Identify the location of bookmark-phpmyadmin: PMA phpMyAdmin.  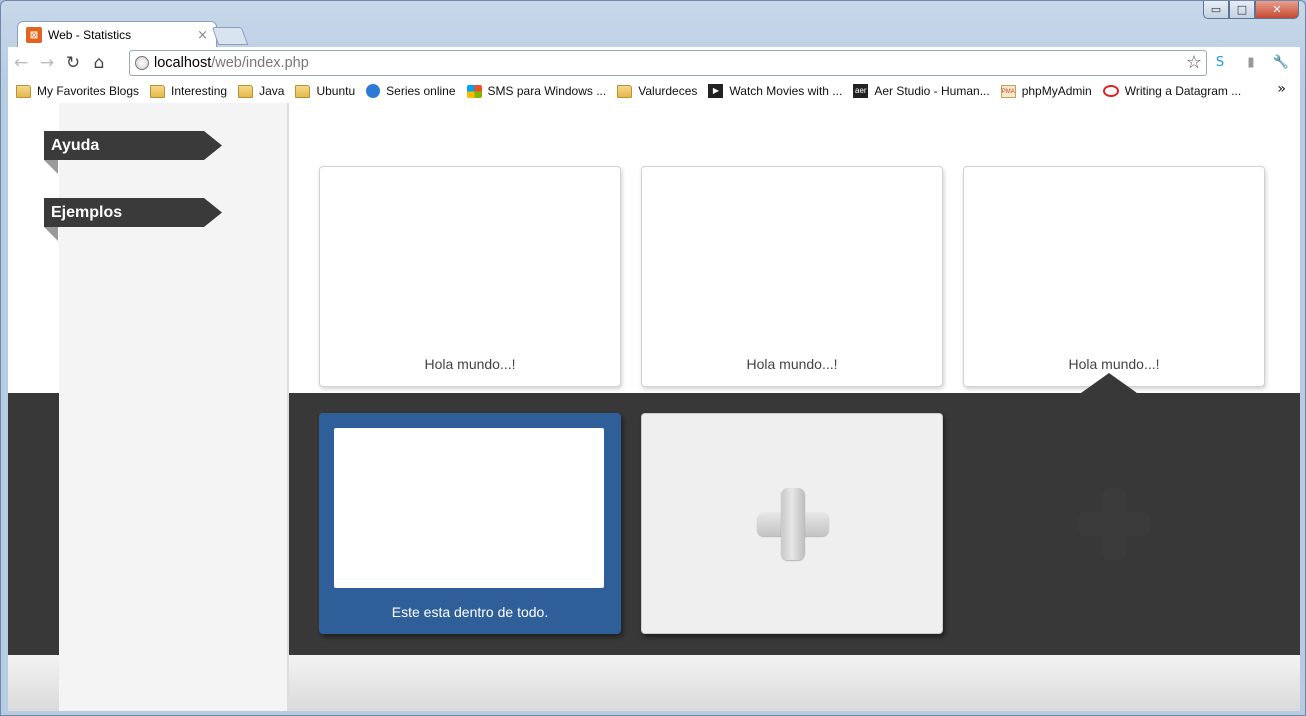
(1046, 91).